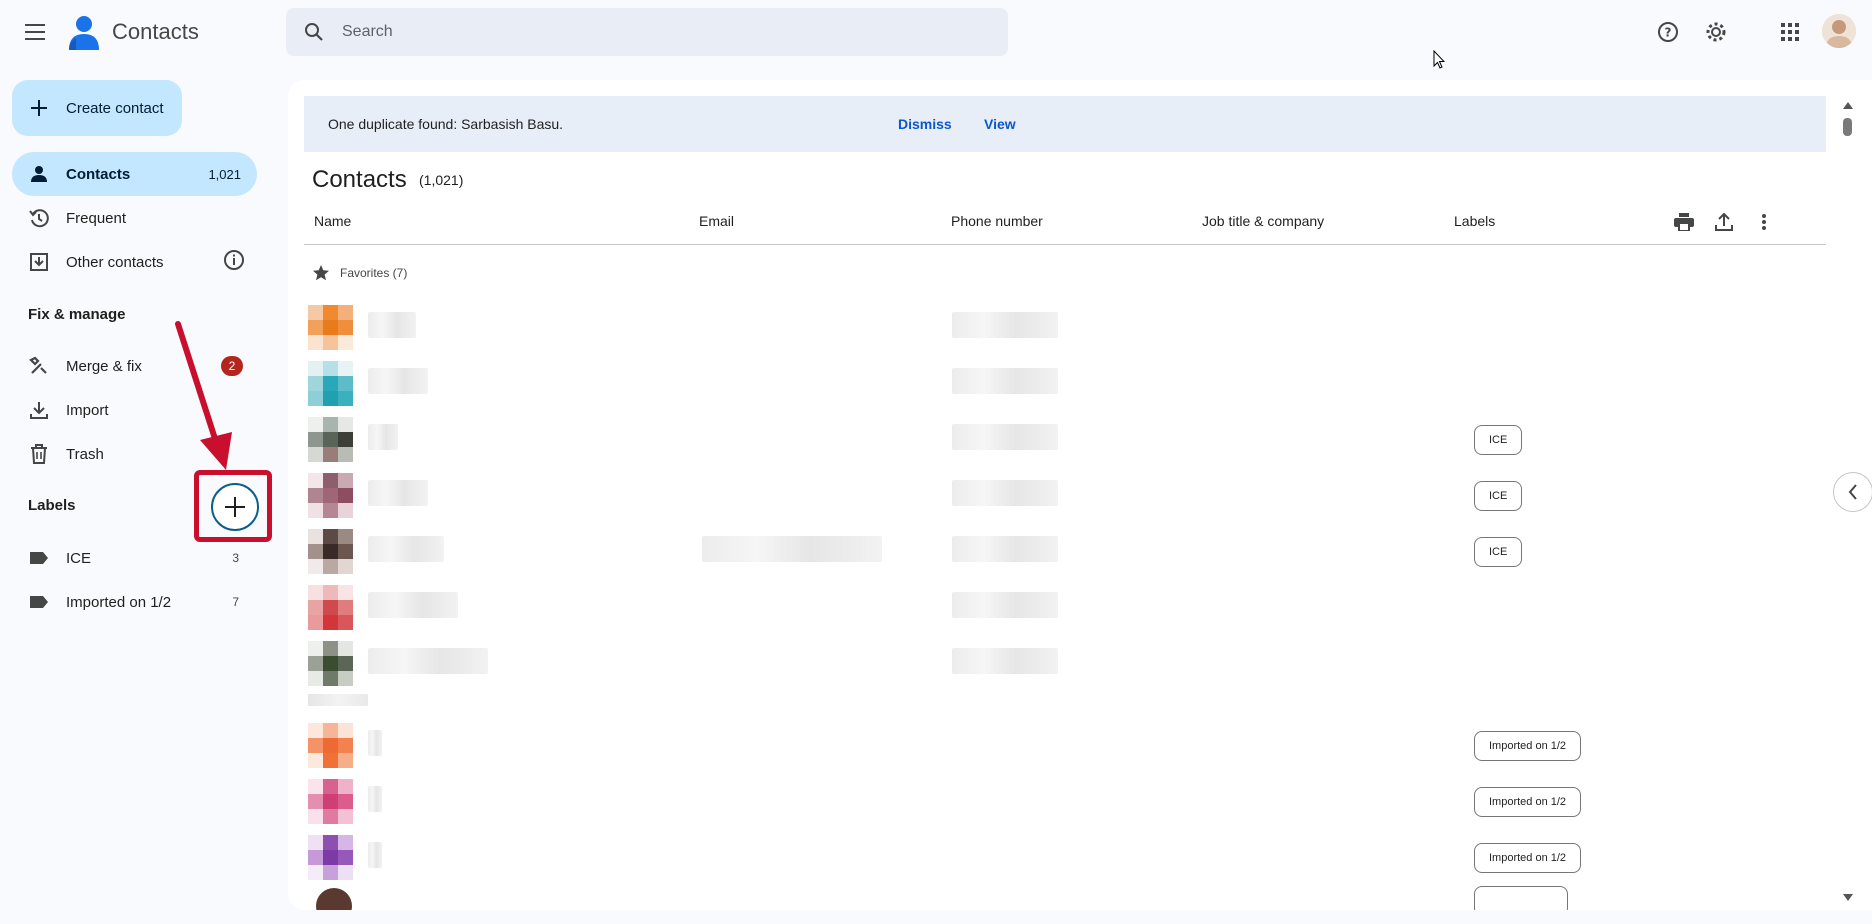 The height and width of the screenshot is (924, 1872). I want to click on sidebar-item-label: Contacts, so click(98, 174).